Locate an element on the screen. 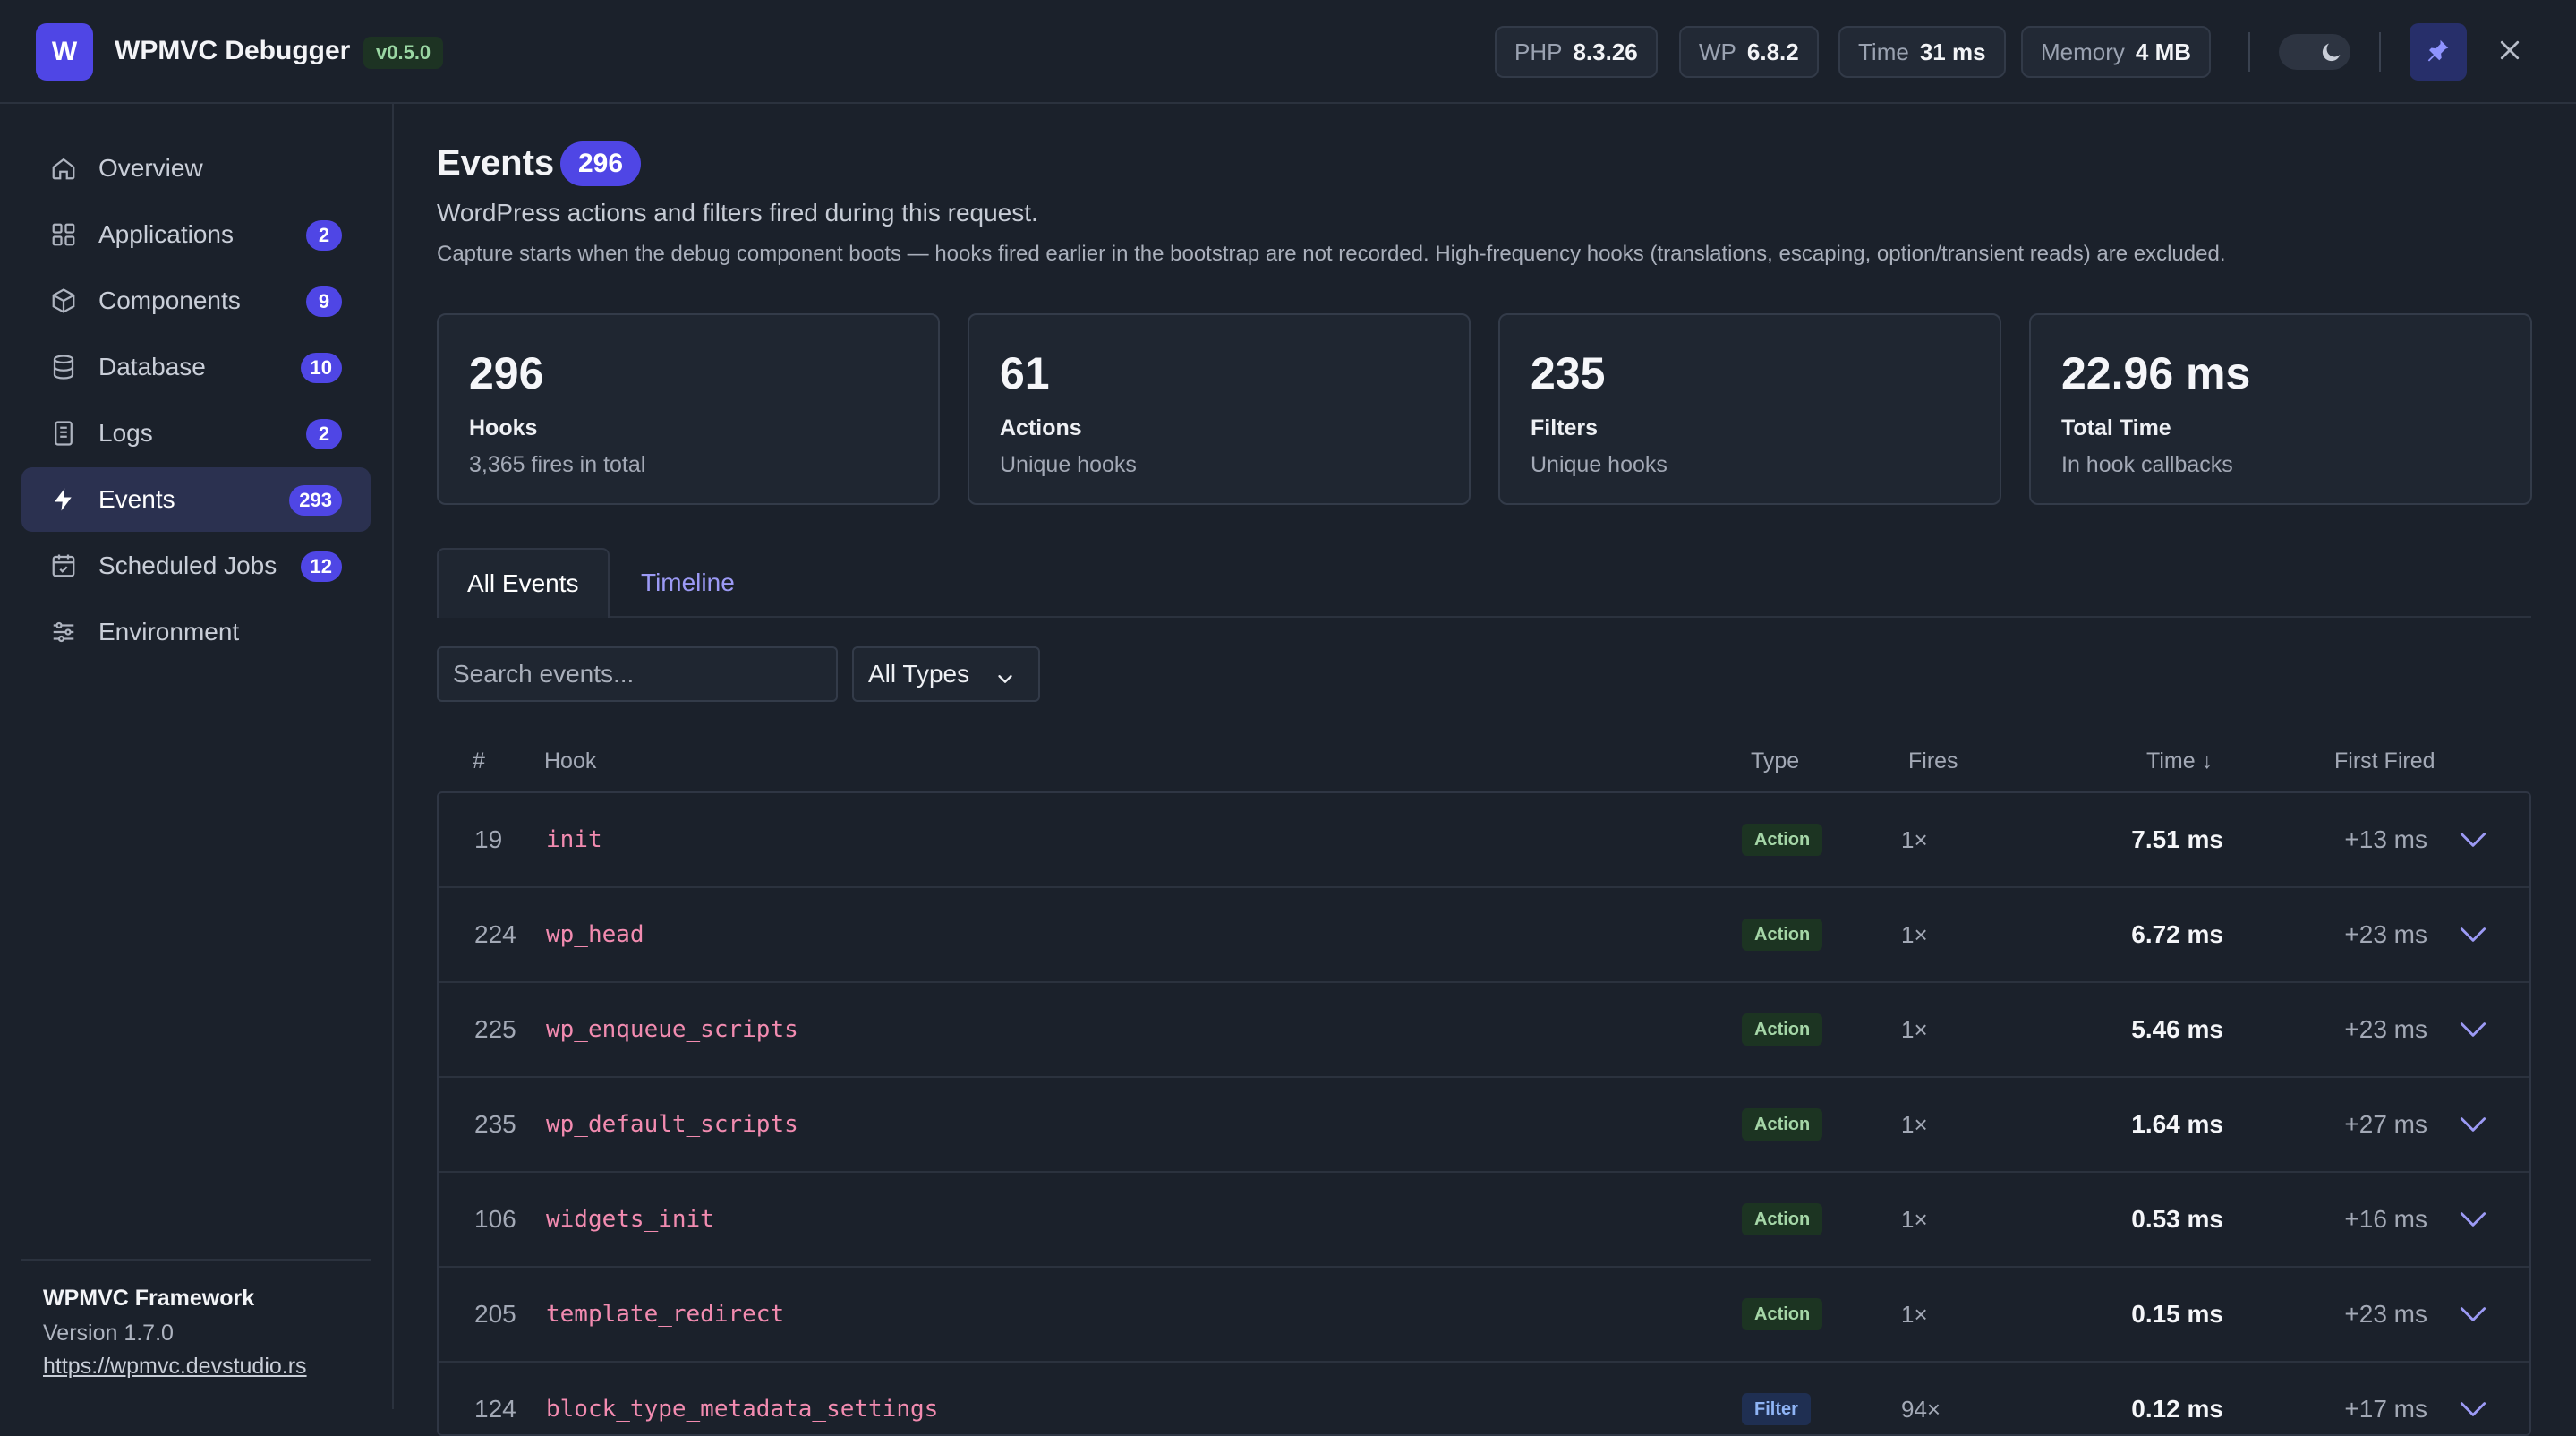 Image resolution: width=2576 pixels, height=1436 pixels. box-icon is located at coordinates (63, 301).